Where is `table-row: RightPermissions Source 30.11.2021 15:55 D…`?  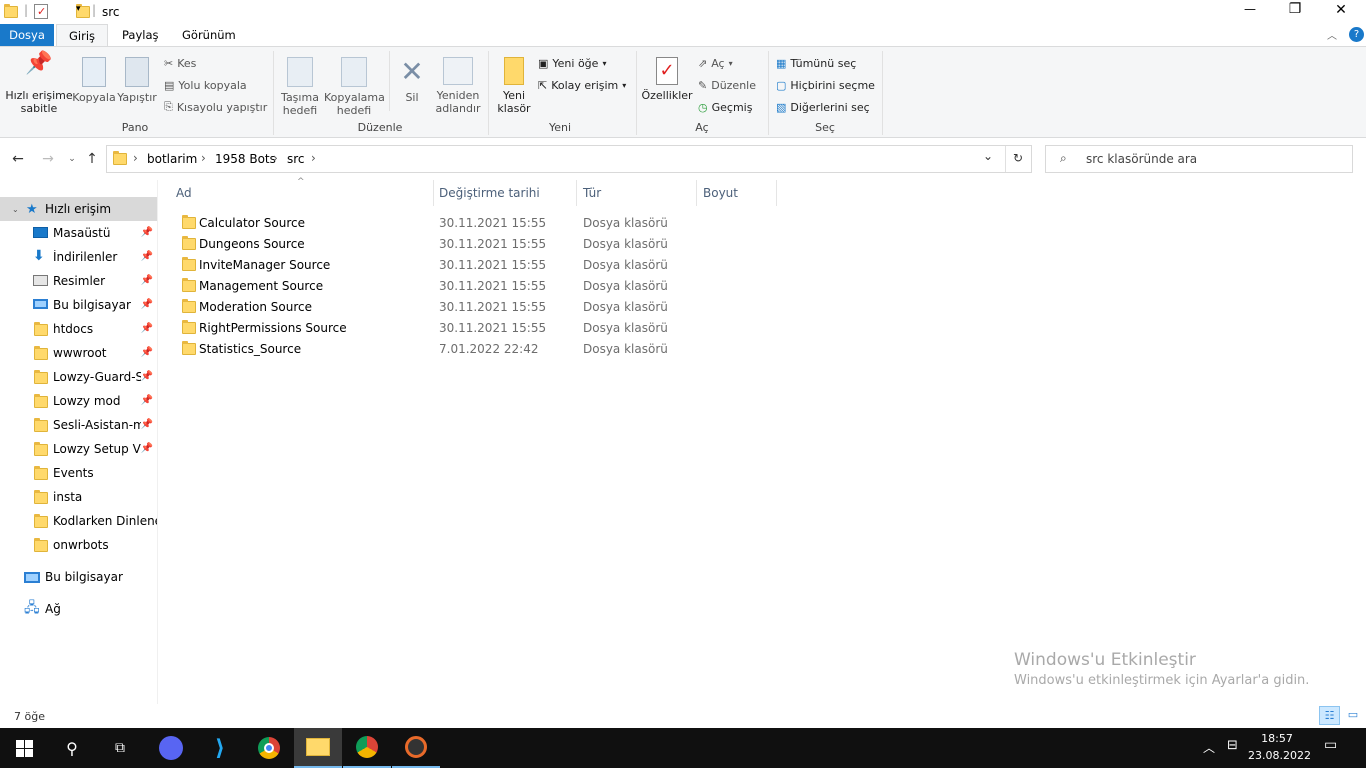 table-row: RightPermissions Source 30.11.2021 15:55 D… is located at coordinates (504, 327).